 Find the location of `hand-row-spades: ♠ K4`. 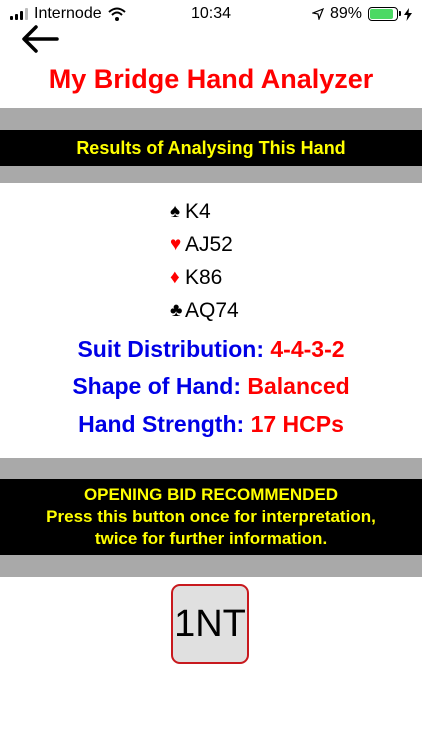

hand-row-spades: ♠ K4 is located at coordinates (204, 211).